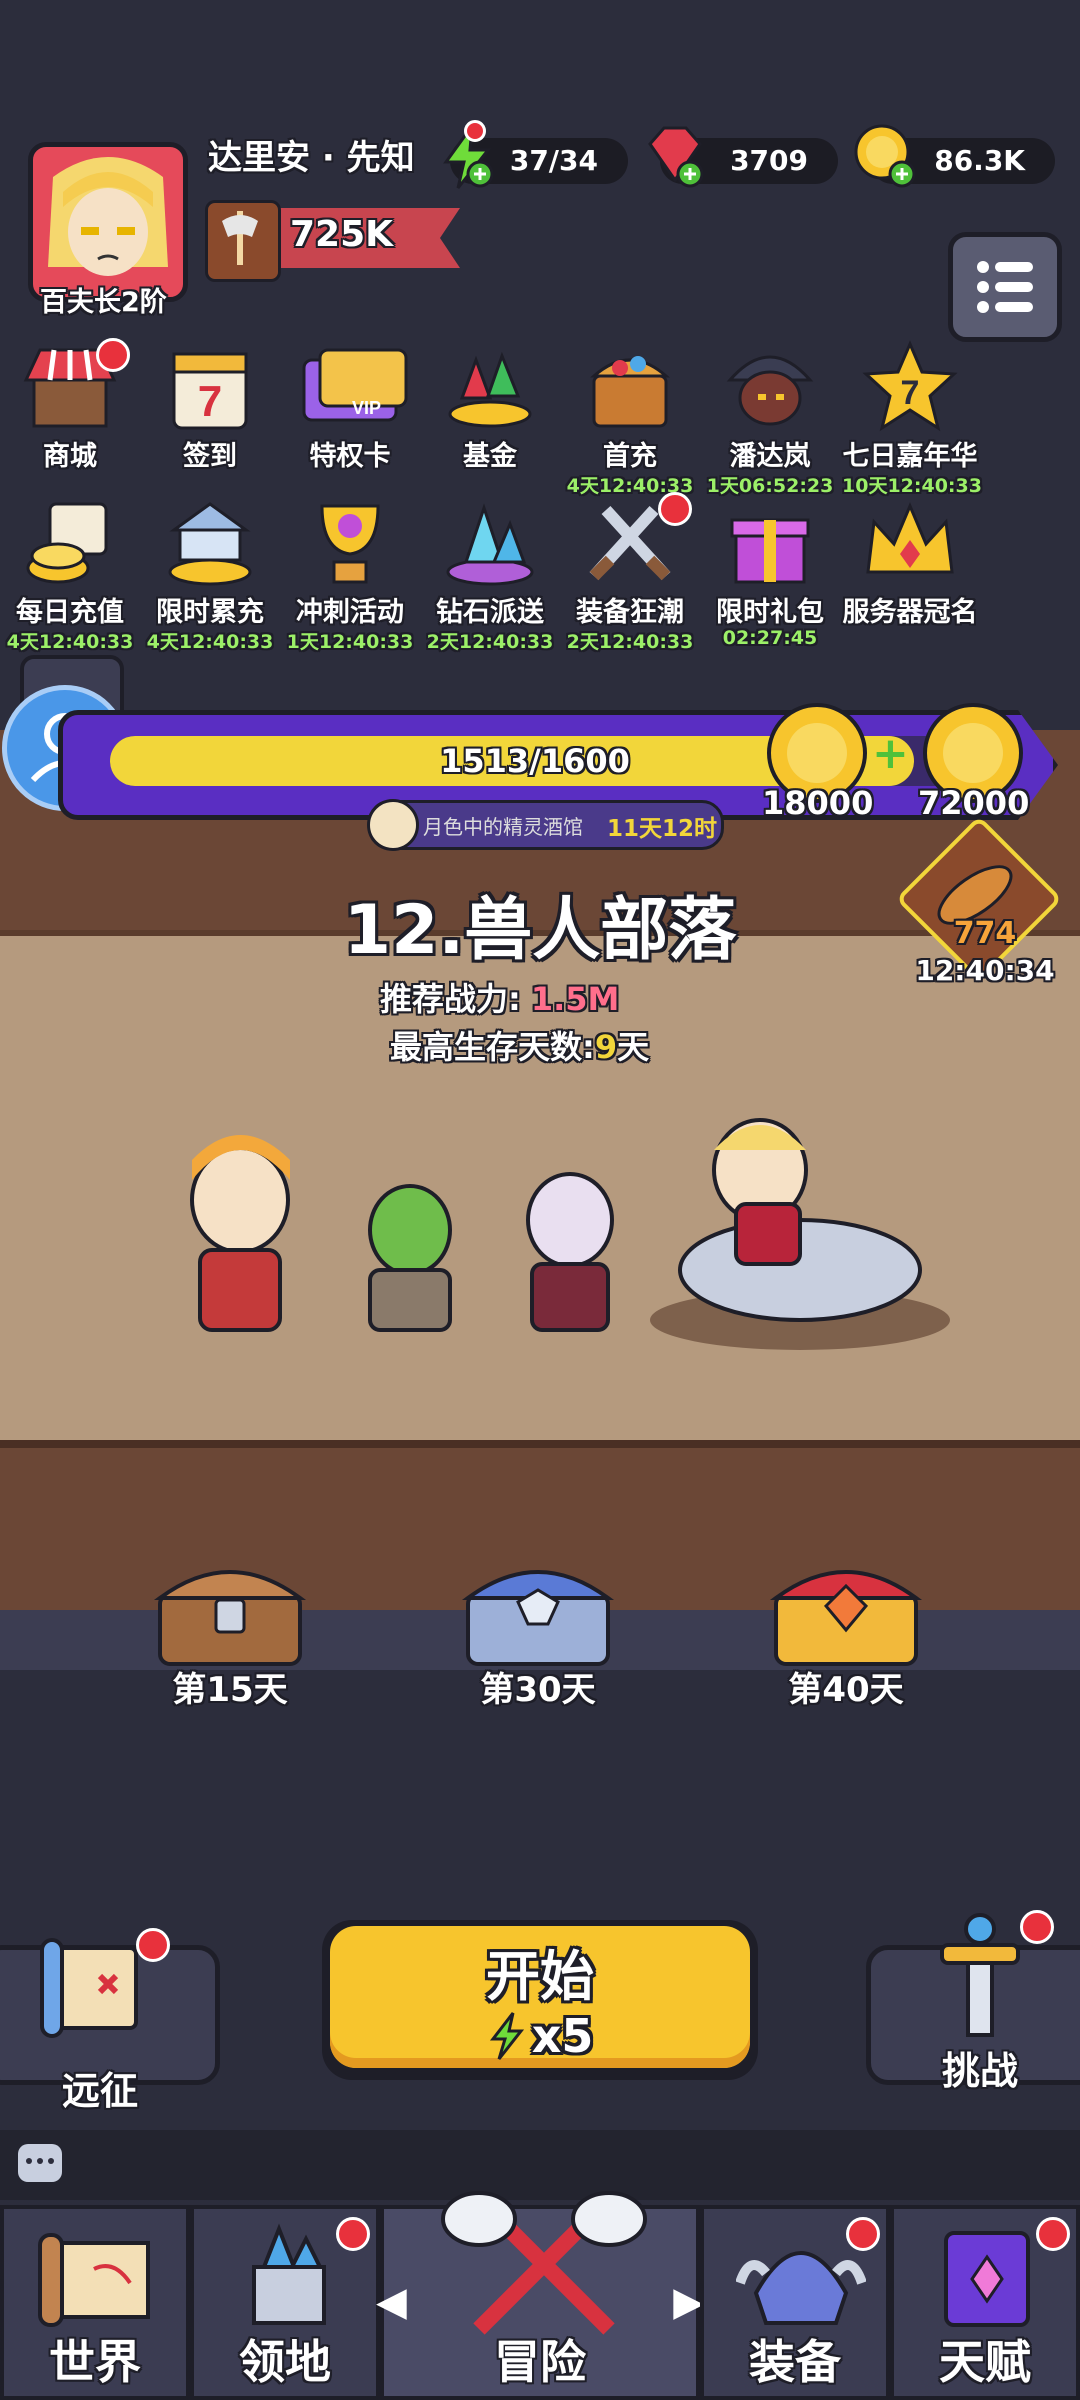  What do you see at coordinates (769, 160) in the screenshot?
I see `gem-value: 3709` at bounding box center [769, 160].